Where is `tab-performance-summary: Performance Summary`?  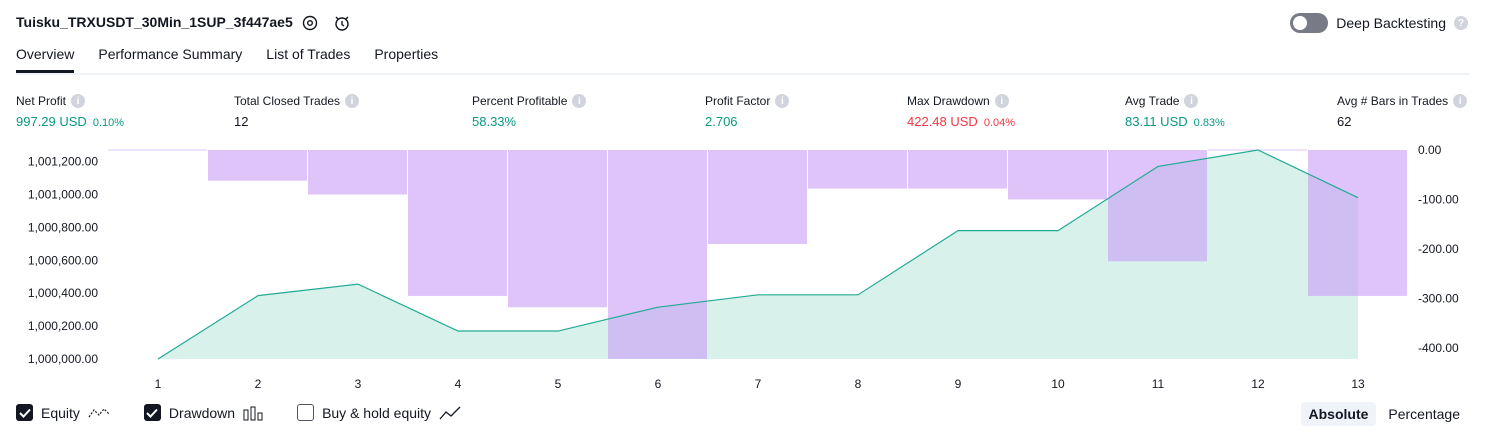 tab-performance-summary: Performance Summary is located at coordinates (170, 59).